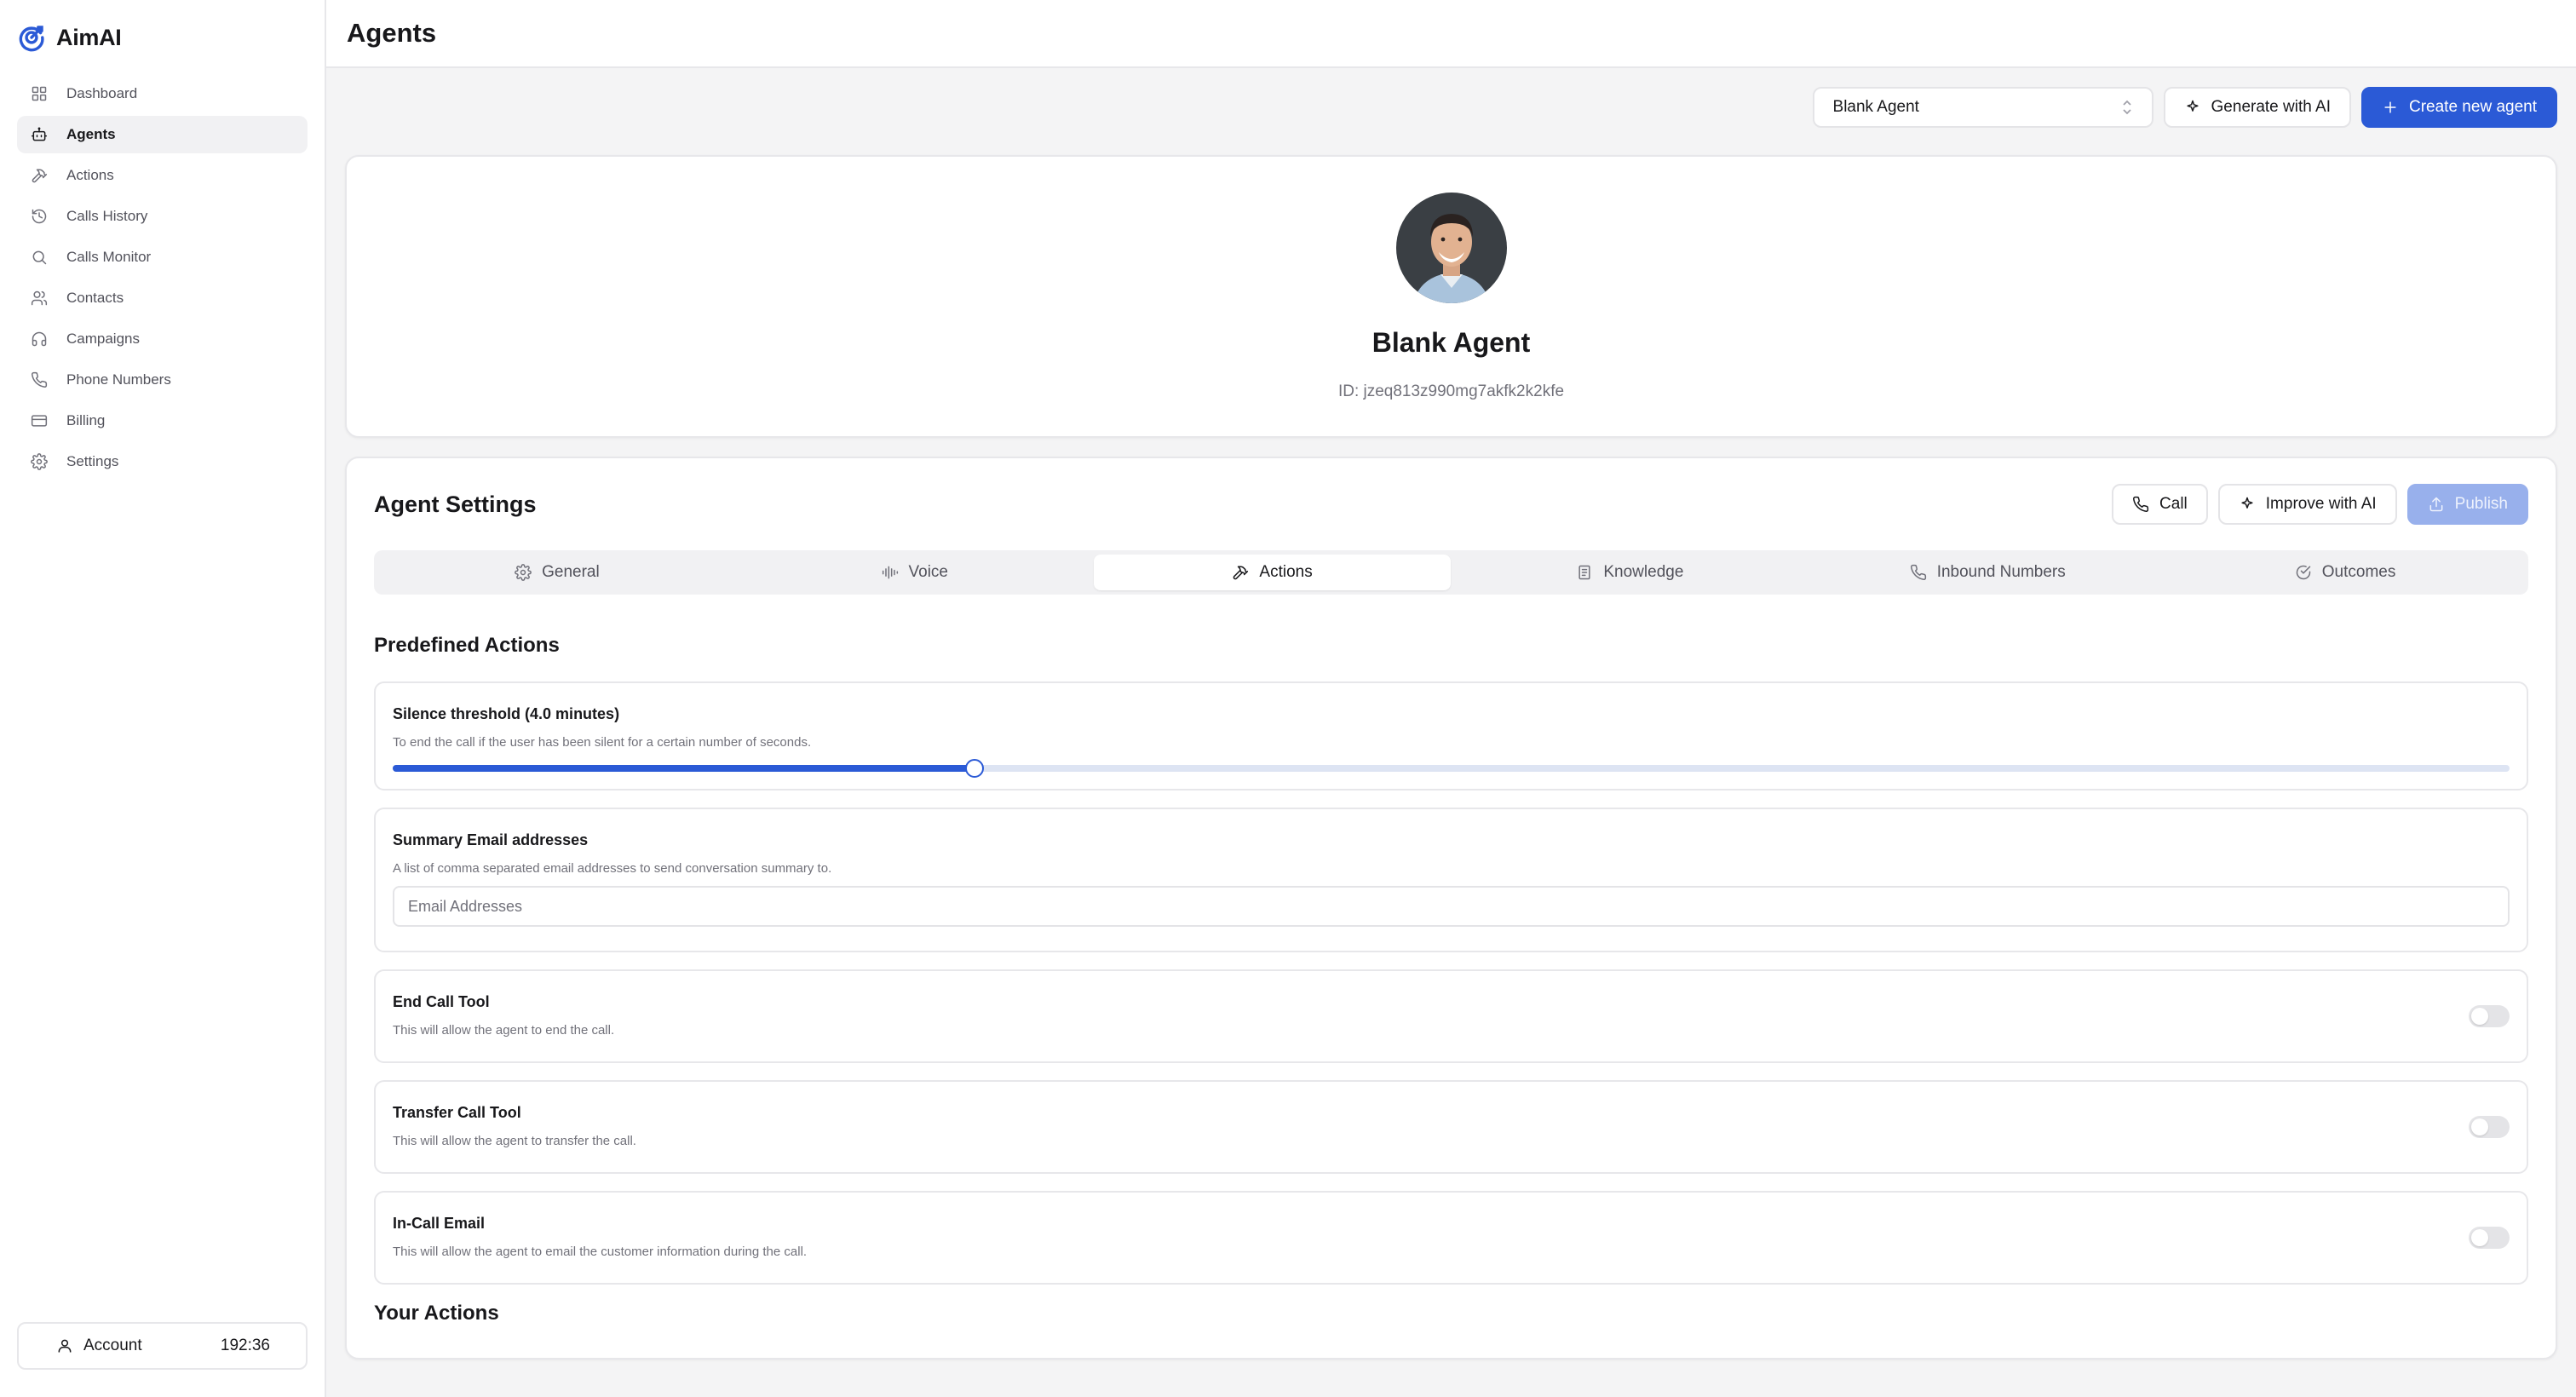  Describe the element at coordinates (162, 37) in the screenshot. I see `brand: AimAI` at that location.